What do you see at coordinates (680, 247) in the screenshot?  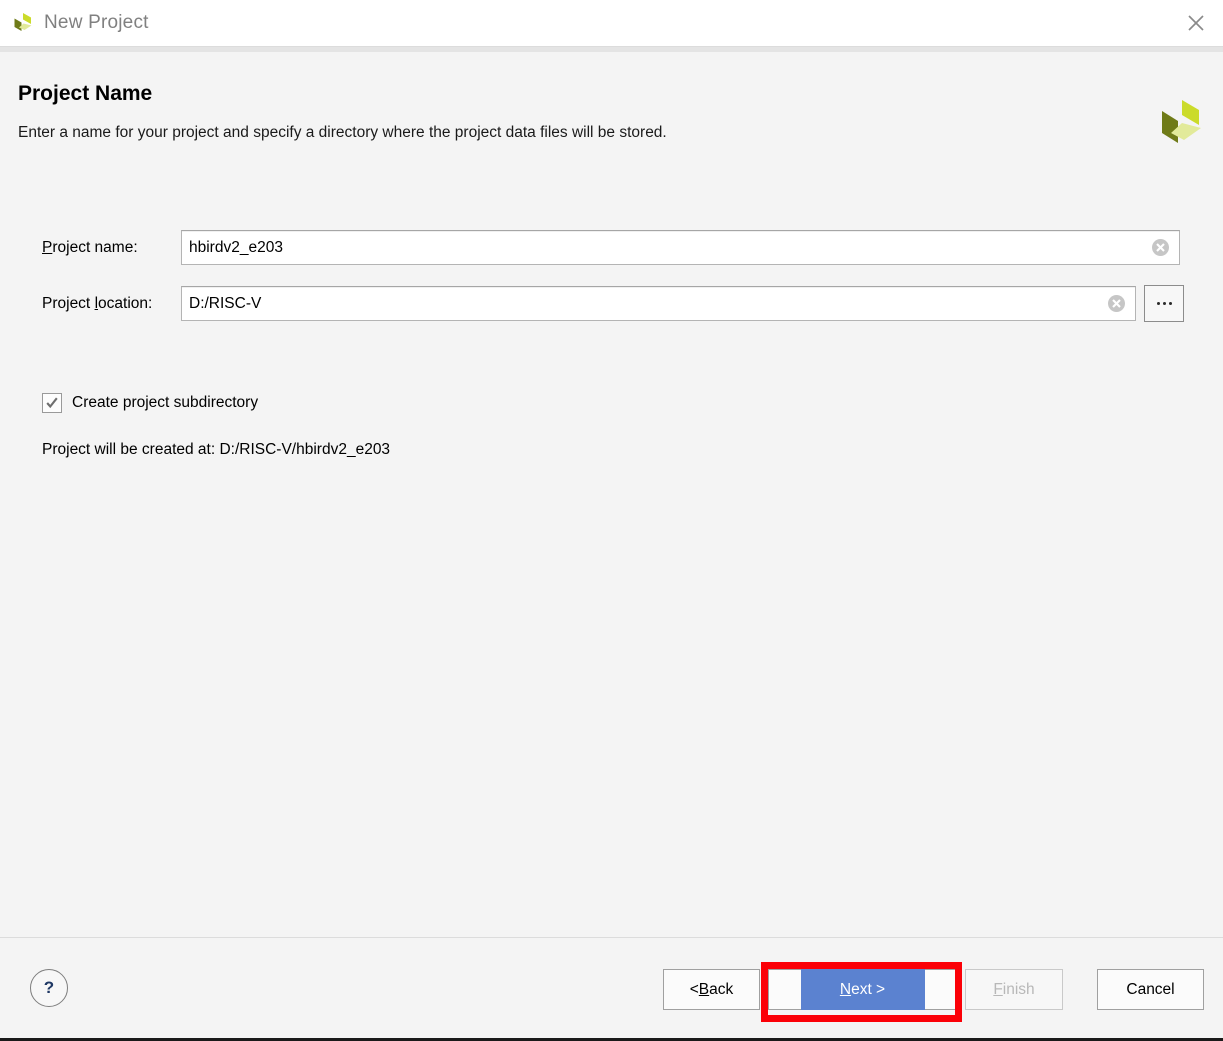 I see `project-name-input: hbirdv2_e203` at bounding box center [680, 247].